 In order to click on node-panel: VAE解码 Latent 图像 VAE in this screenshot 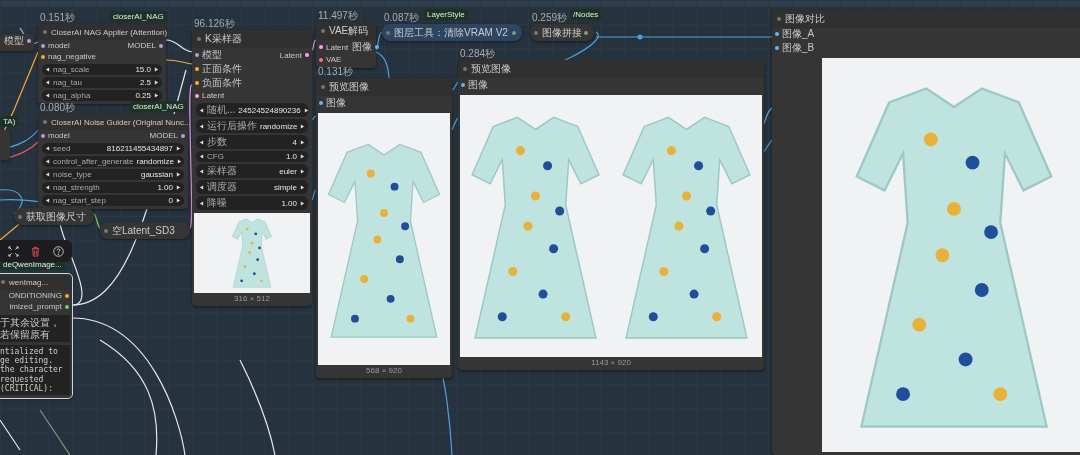, I will do `click(346, 45)`.